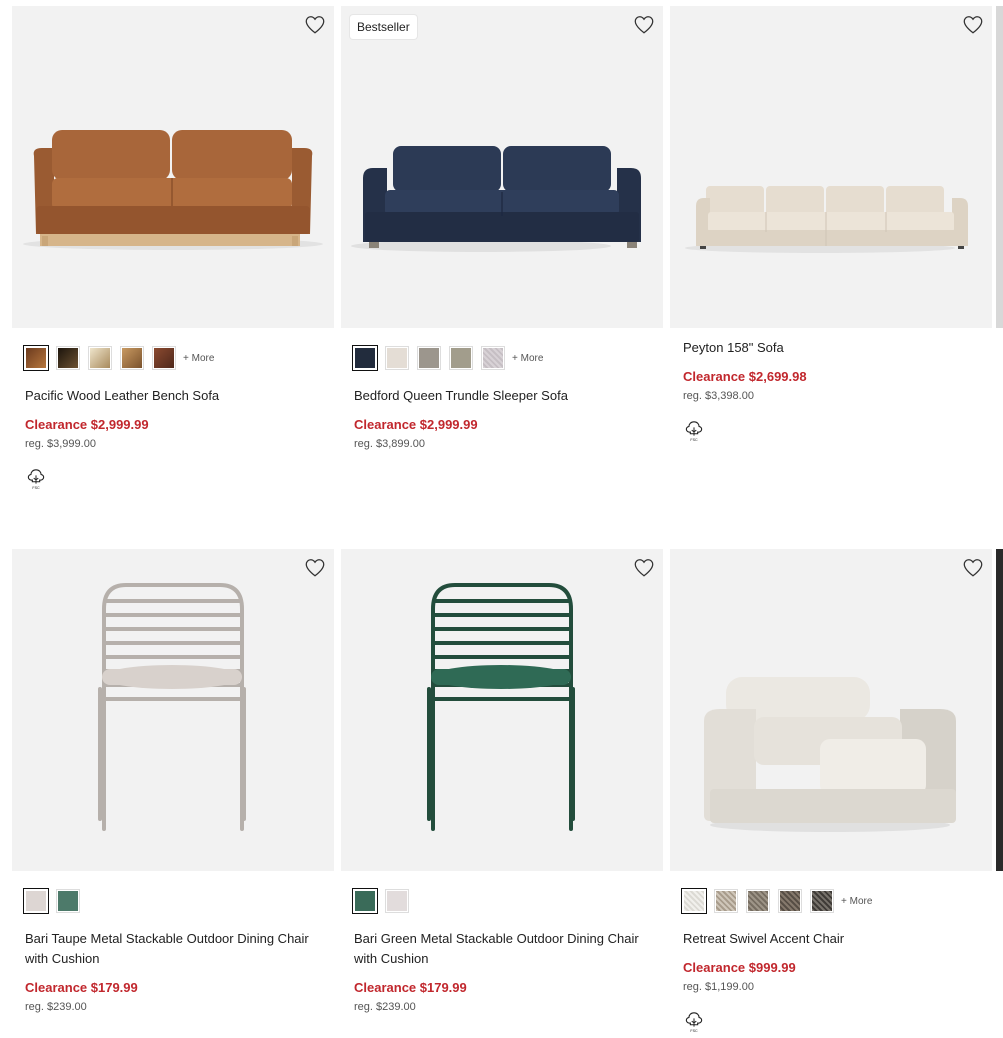  I want to click on chair-taupe-image, so click(172, 707).